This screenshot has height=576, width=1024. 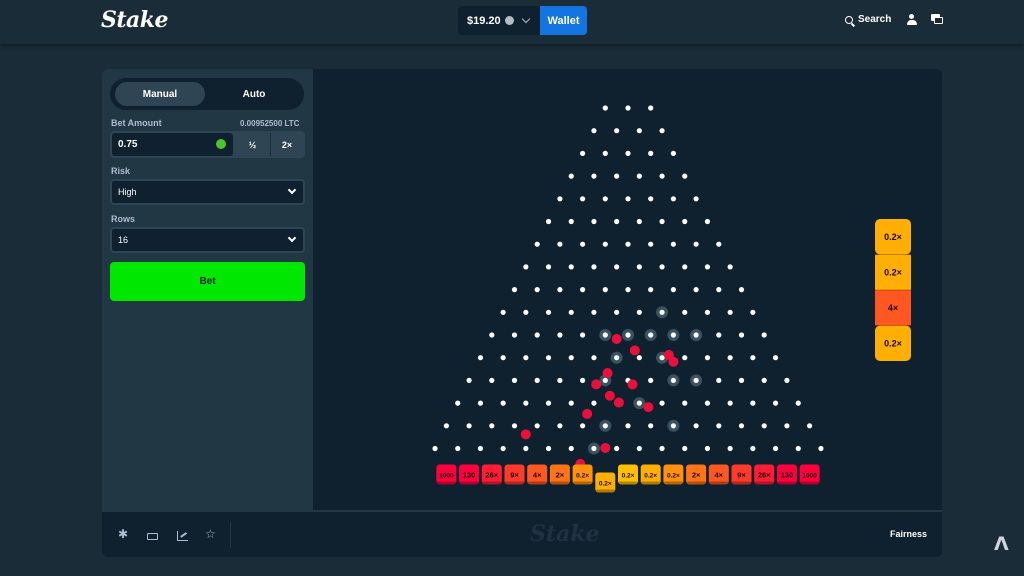 I want to click on wallet-button: Wallet, so click(x=563, y=20).